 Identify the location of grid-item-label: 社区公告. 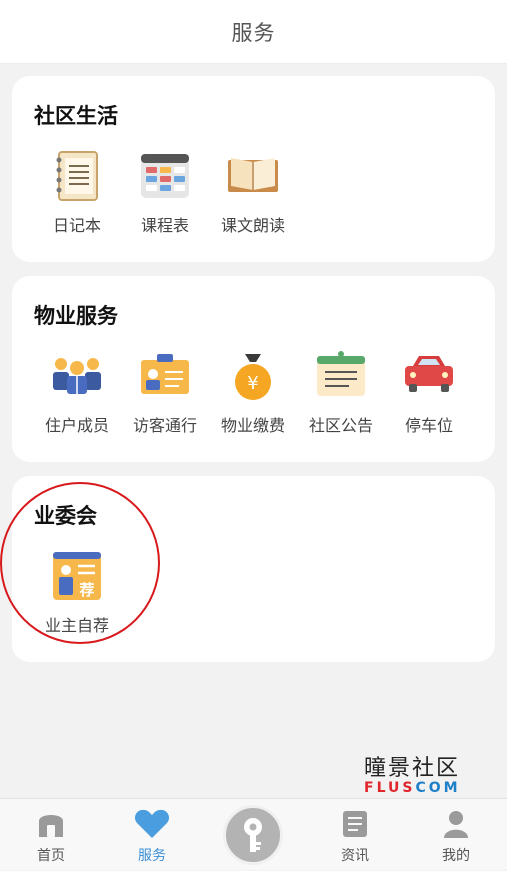
(340, 425).